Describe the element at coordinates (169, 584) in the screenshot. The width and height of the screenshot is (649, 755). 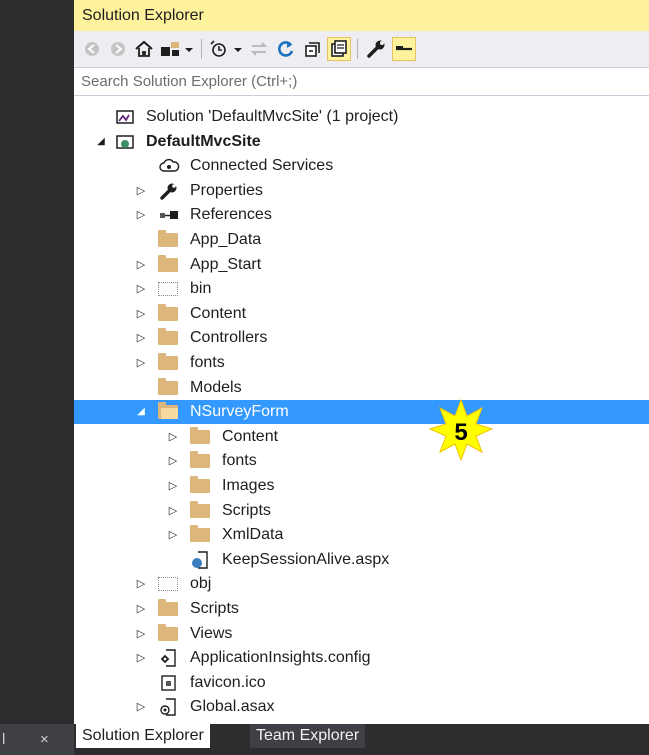
I see `hidden-folder-icon` at that location.